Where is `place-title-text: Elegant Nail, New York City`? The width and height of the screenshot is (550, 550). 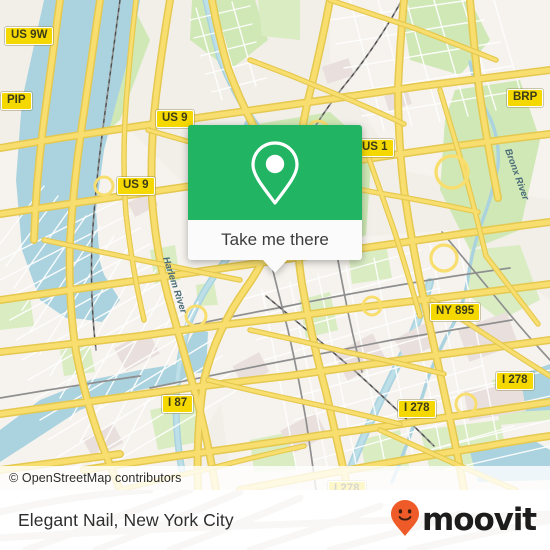 place-title-text: Elegant Nail, New York City is located at coordinates (126, 519).